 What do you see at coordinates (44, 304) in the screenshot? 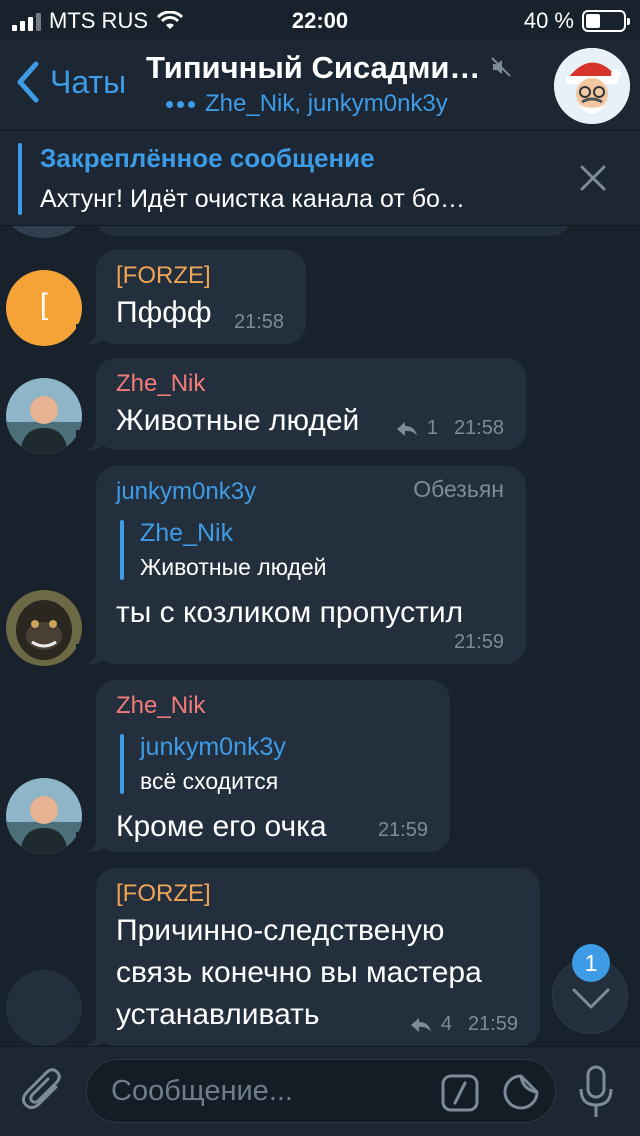
I see `avatar-letter: [` at bounding box center [44, 304].